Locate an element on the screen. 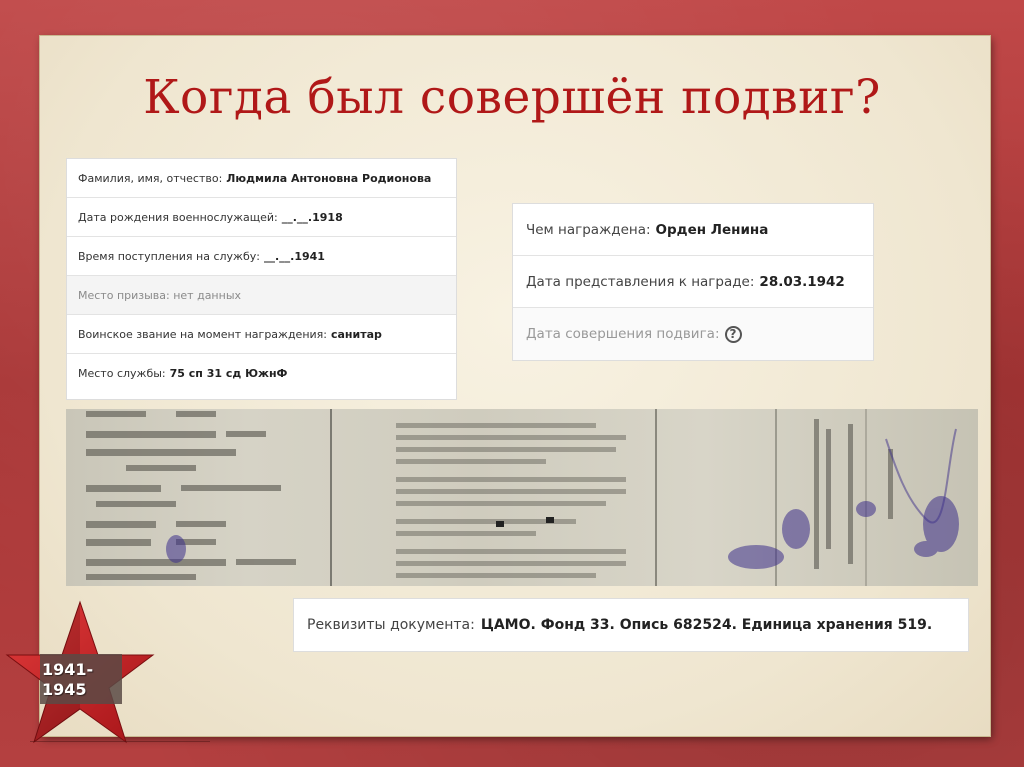 This screenshot has width=1024, height=767. badge-years: 1941- 1945 is located at coordinates (72, 680).